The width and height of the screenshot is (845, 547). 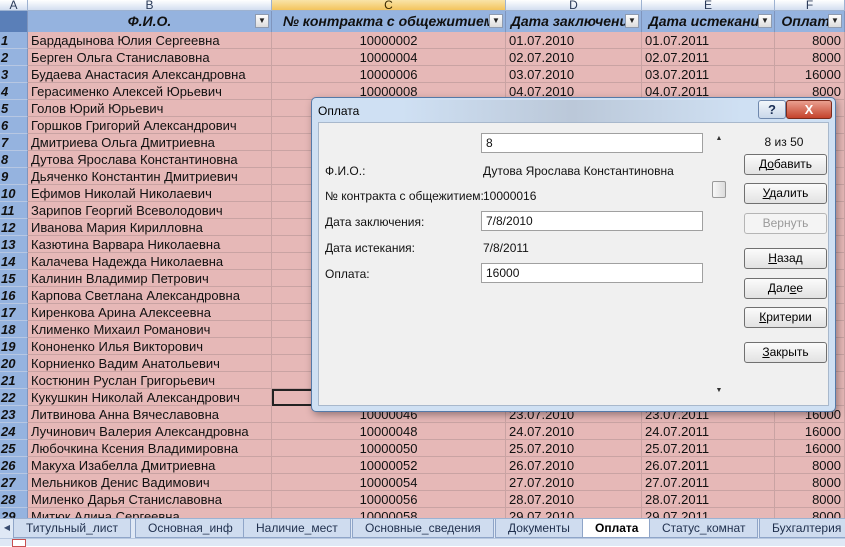 I want to click on row-number: 3, so click(x=14, y=74).